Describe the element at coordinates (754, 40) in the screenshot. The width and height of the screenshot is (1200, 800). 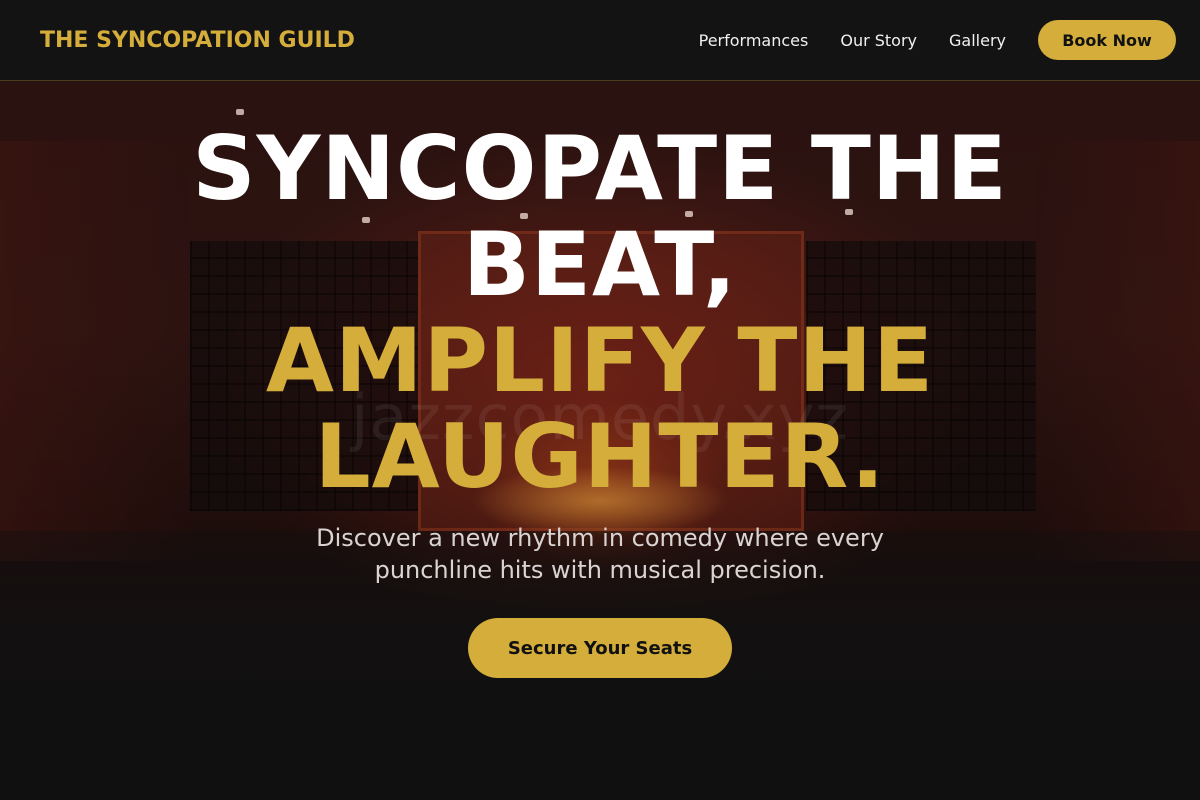
I see `nav-link-performances: Performances` at that location.